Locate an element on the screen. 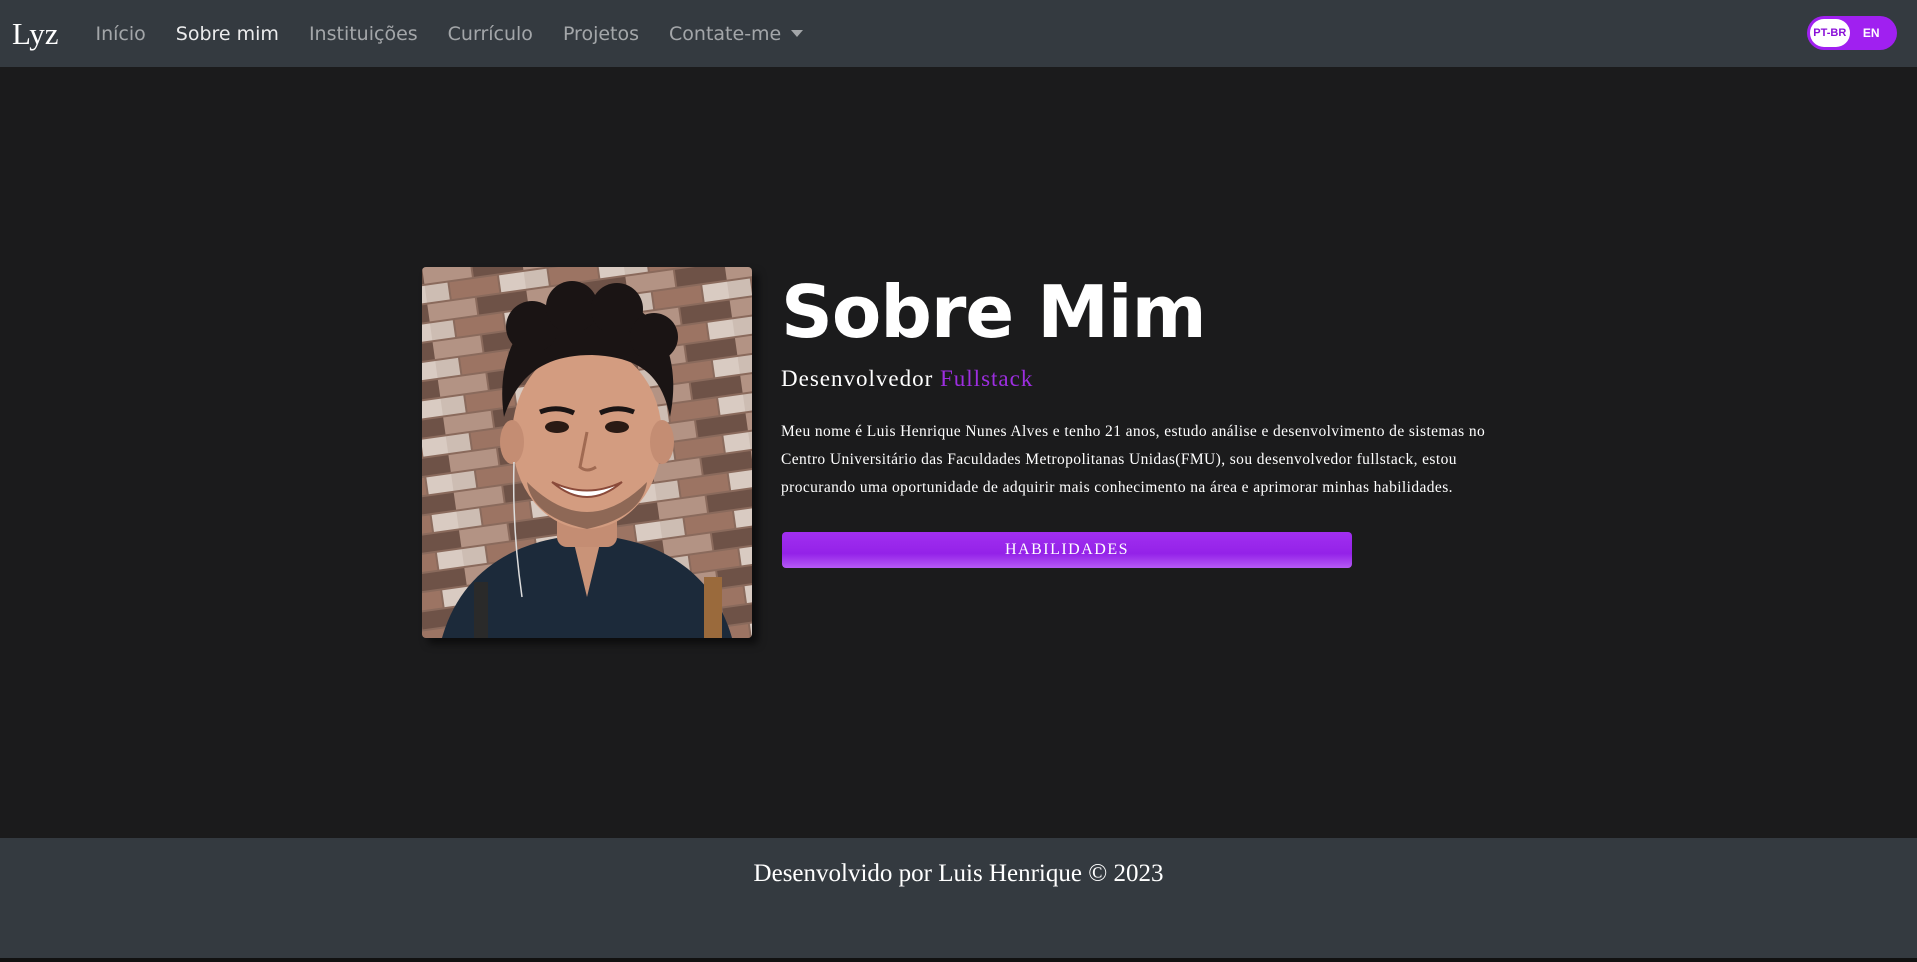 The height and width of the screenshot is (962, 1917). language-toggle: PT-BR EN is located at coordinates (1852, 33).